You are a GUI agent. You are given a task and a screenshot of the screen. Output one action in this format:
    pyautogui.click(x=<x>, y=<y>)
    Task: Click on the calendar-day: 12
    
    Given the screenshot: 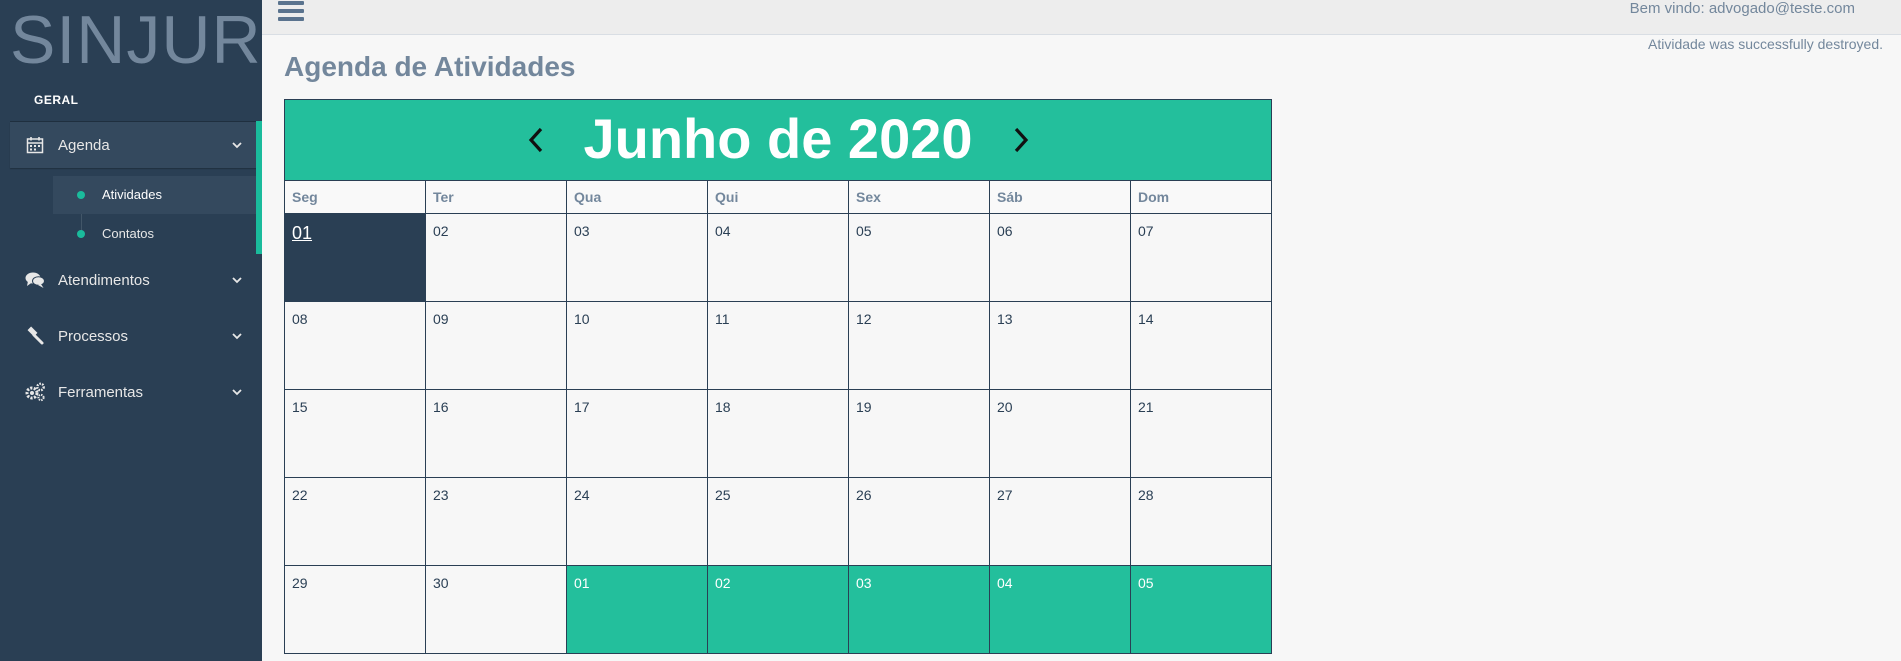 What is the action you would take?
    pyautogui.click(x=919, y=346)
    